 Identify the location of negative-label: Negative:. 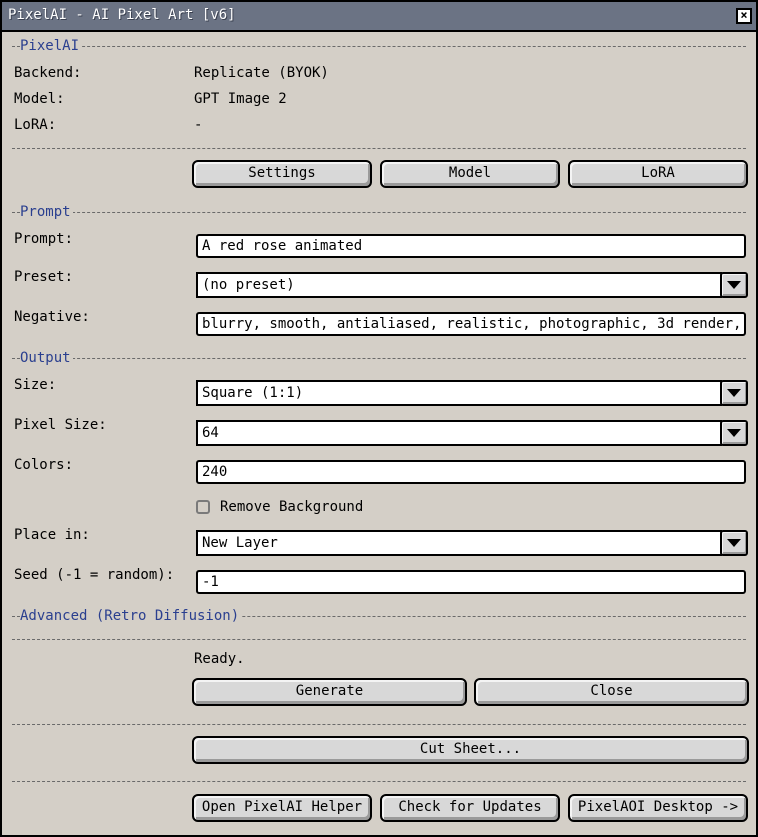
(52, 317).